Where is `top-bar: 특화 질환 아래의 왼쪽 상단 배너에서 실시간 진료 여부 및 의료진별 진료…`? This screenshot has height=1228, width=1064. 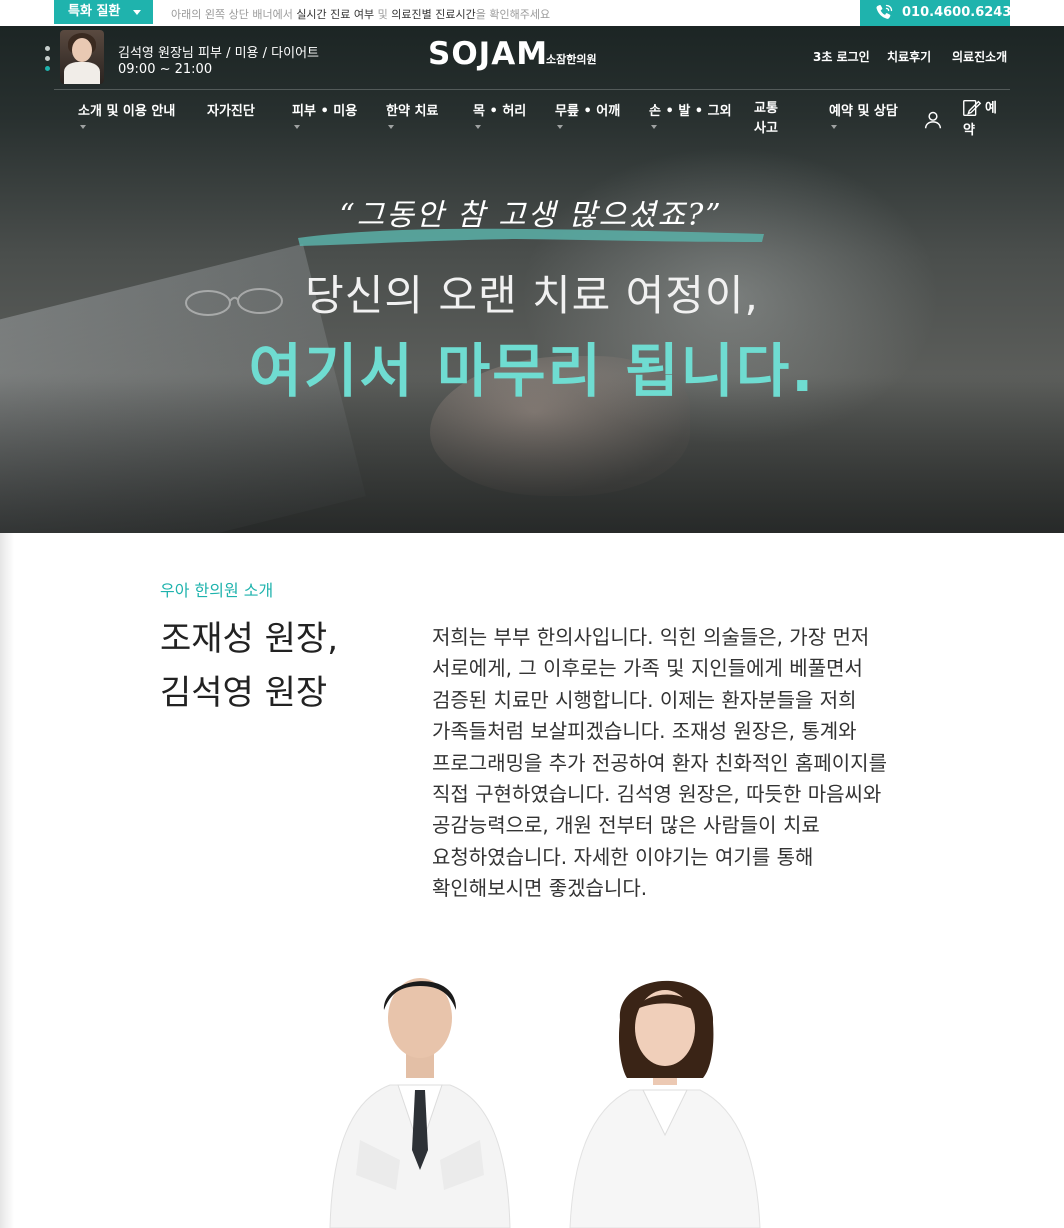
top-bar: 특화 질환 아래의 왼쪽 상단 배너에서 실시간 진료 여부 및 의료진별 진료… is located at coordinates (532, 13).